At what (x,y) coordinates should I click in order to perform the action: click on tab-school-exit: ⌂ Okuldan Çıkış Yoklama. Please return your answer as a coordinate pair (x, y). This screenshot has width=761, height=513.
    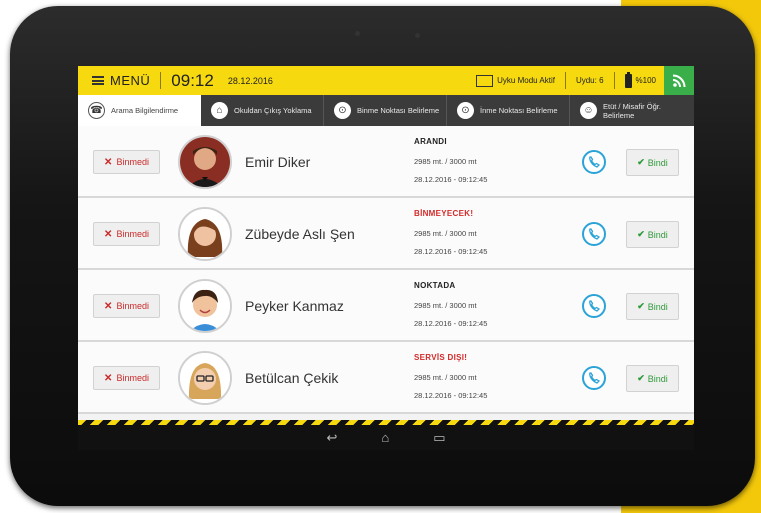
    Looking at the image, I should click on (262, 110).